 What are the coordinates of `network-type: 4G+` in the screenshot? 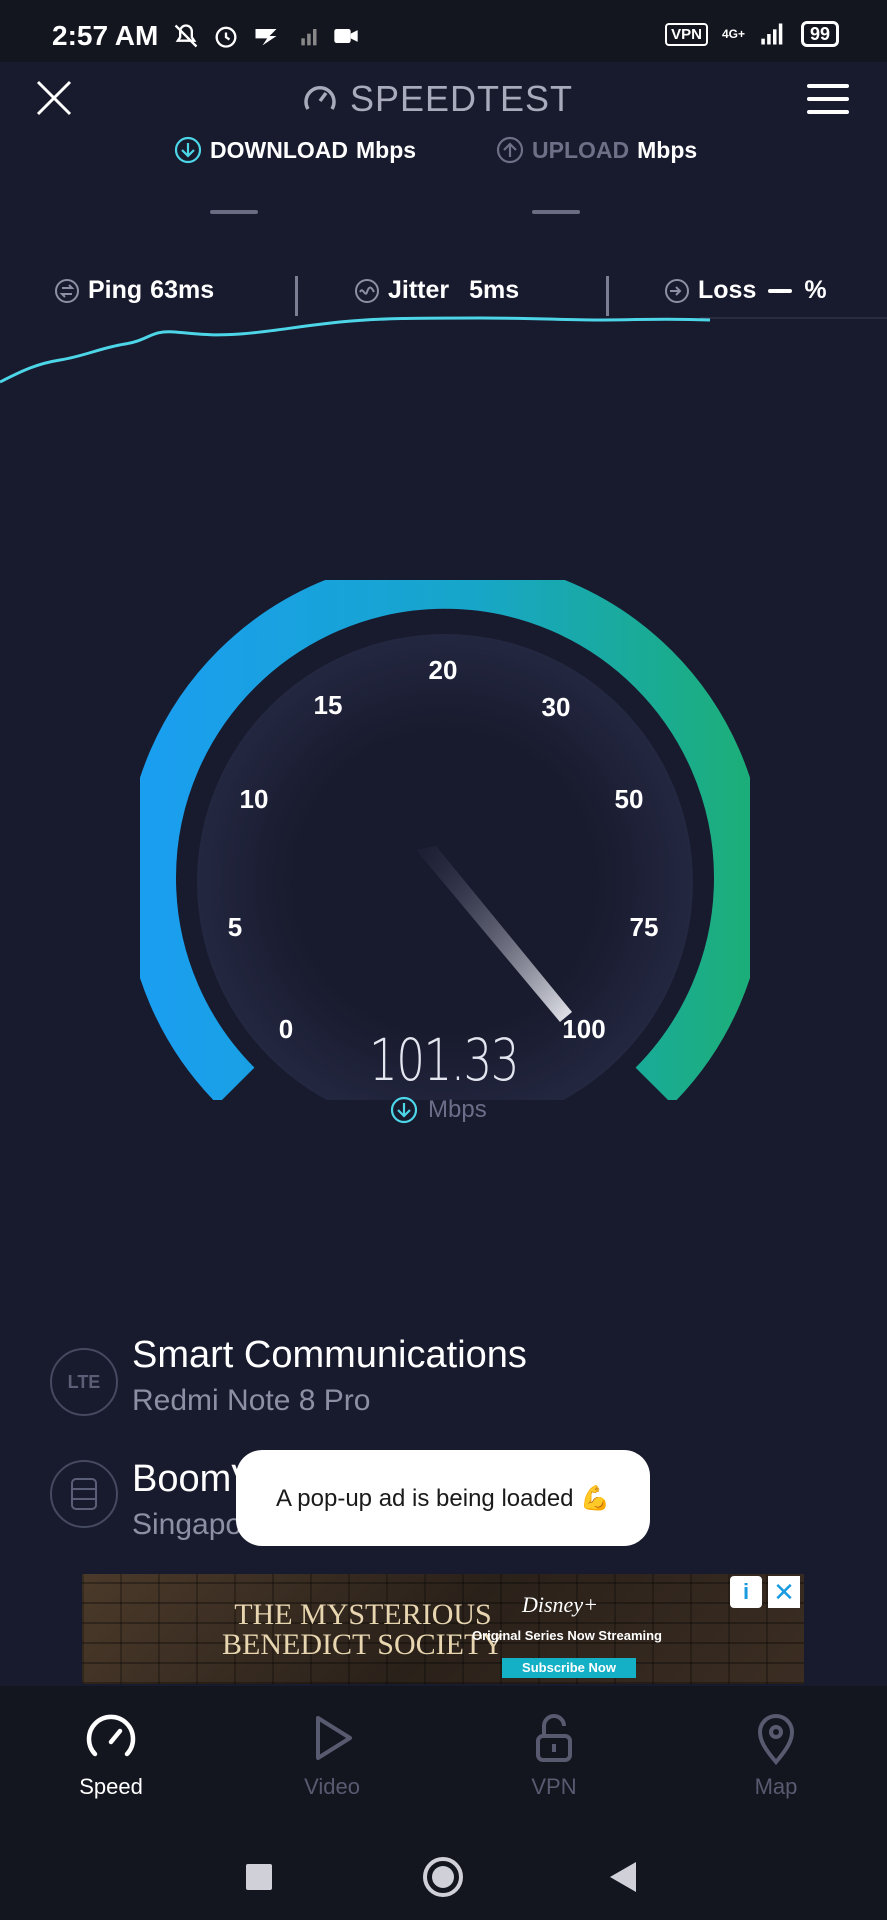 It's located at (733, 34).